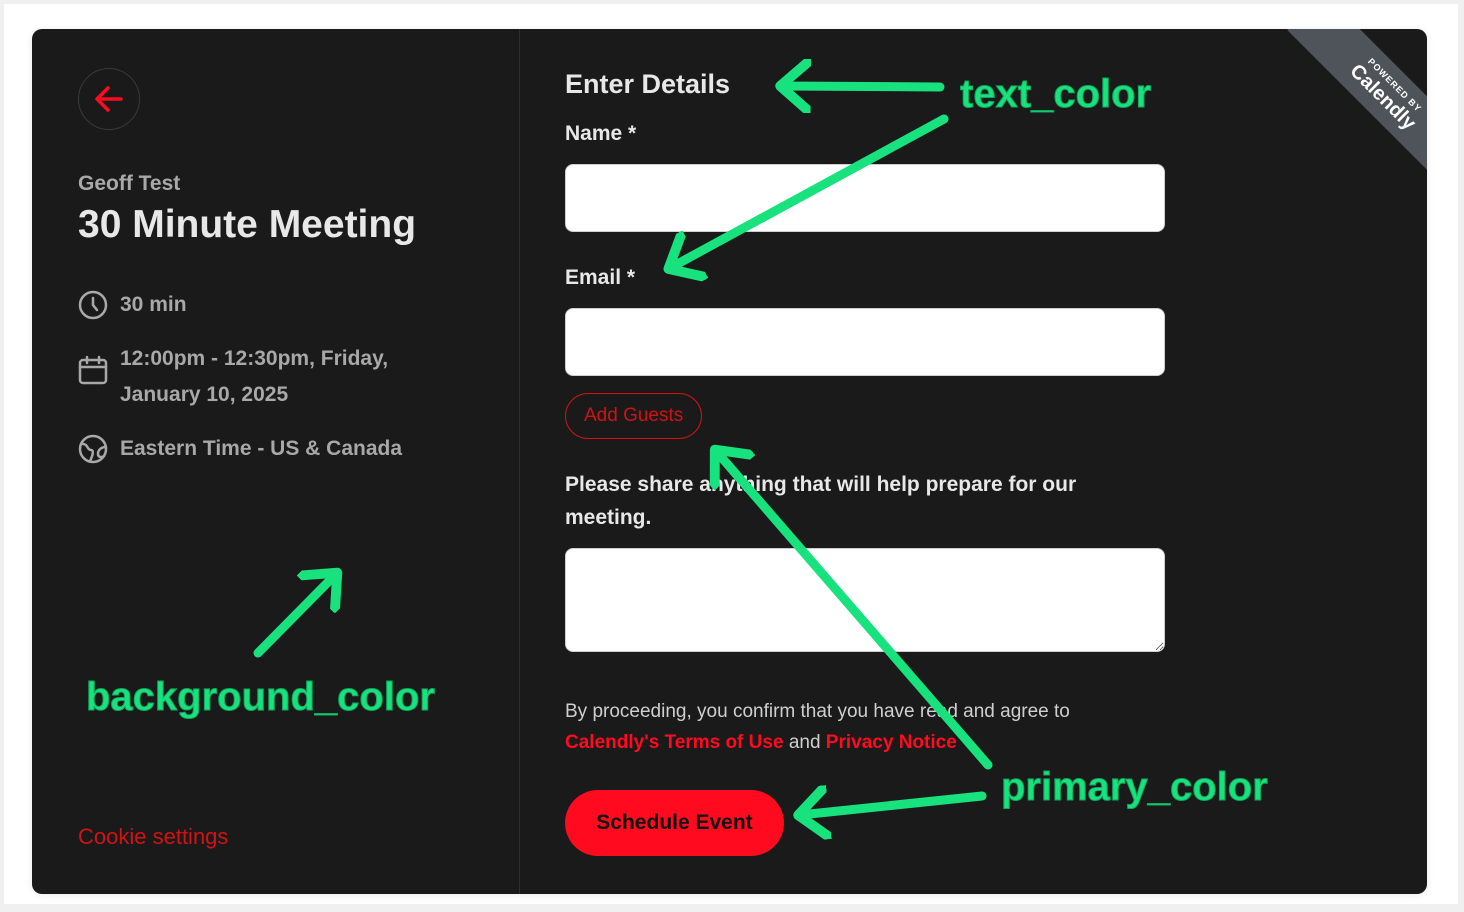 The height and width of the screenshot is (912, 1464). I want to click on powered-by-badge: POWERED BY Calendly, so click(1347, 109).